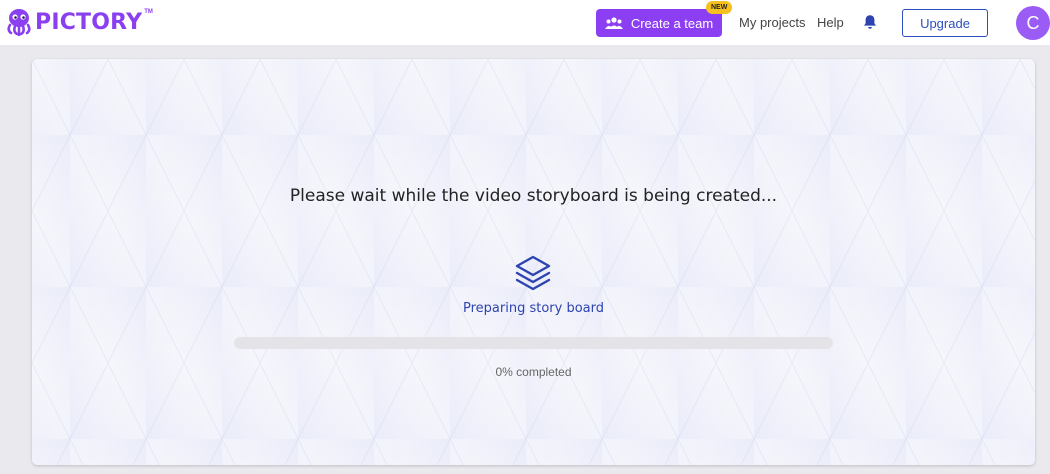  Describe the element at coordinates (613, 23) in the screenshot. I see `team-icon` at that location.